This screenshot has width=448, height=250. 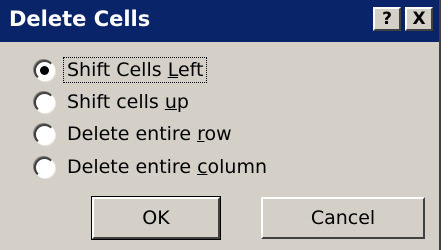 I want to click on option-delete-entire-column: Delete entire column, so click(x=152, y=167).